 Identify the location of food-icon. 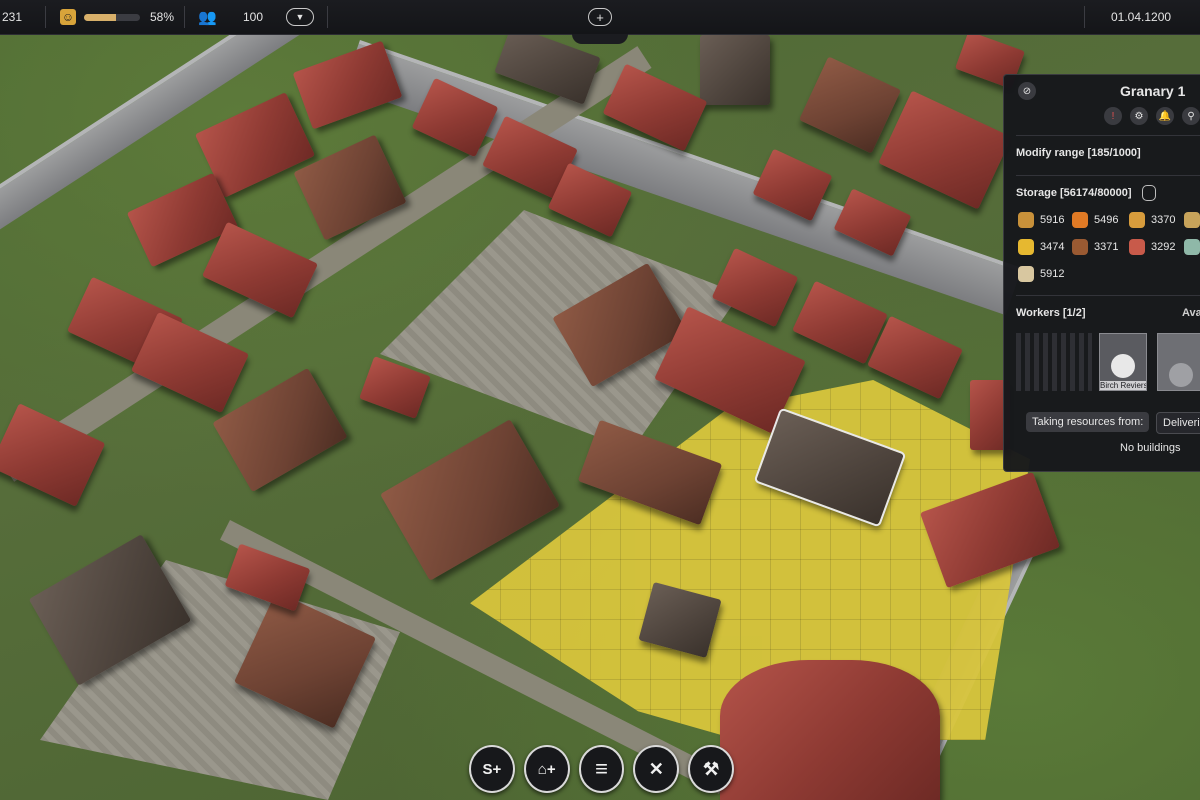
(1192, 220).